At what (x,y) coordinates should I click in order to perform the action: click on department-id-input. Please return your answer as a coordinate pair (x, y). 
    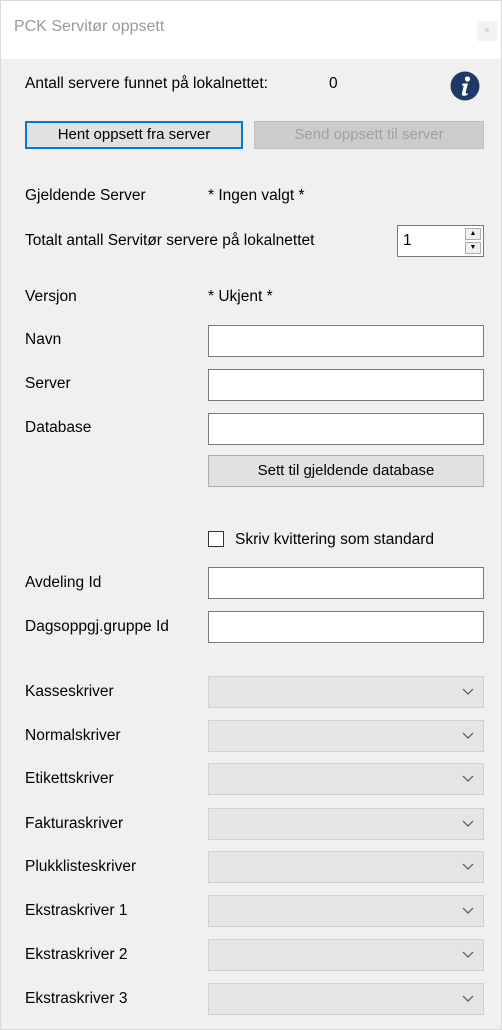
    Looking at the image, I should click on (346, 583).